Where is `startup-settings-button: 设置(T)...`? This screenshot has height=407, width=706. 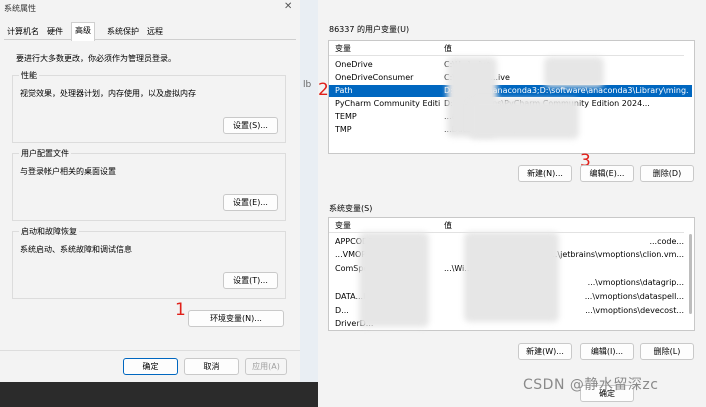 startup-settings-button: 设置(T)... is located at coordinates (250, 280).